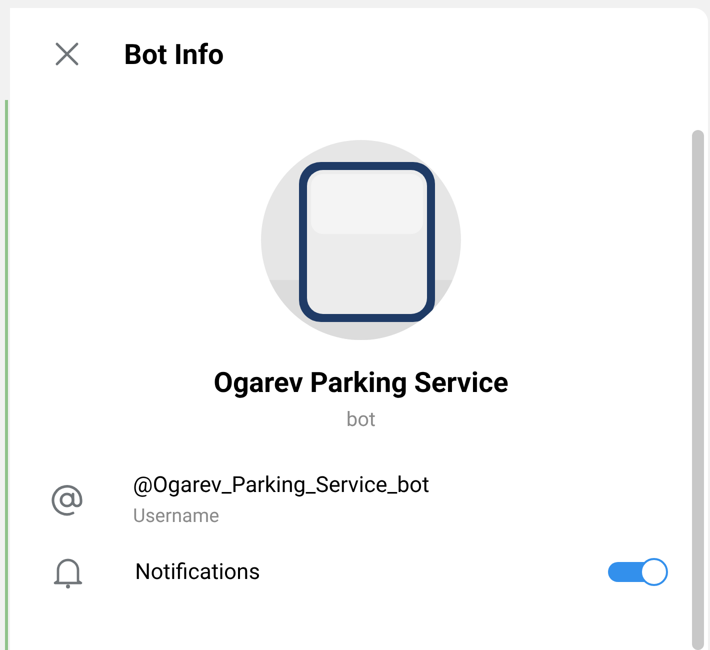 The image size is (710, 650). I want to click on close-icon, so click(67, 54).